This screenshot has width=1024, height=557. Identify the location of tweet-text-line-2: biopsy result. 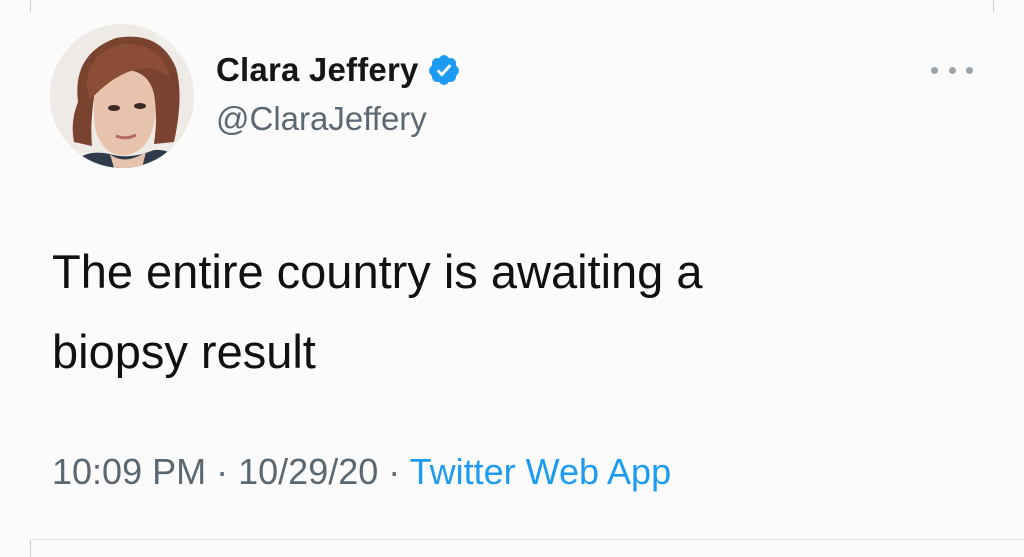
(184, 351).